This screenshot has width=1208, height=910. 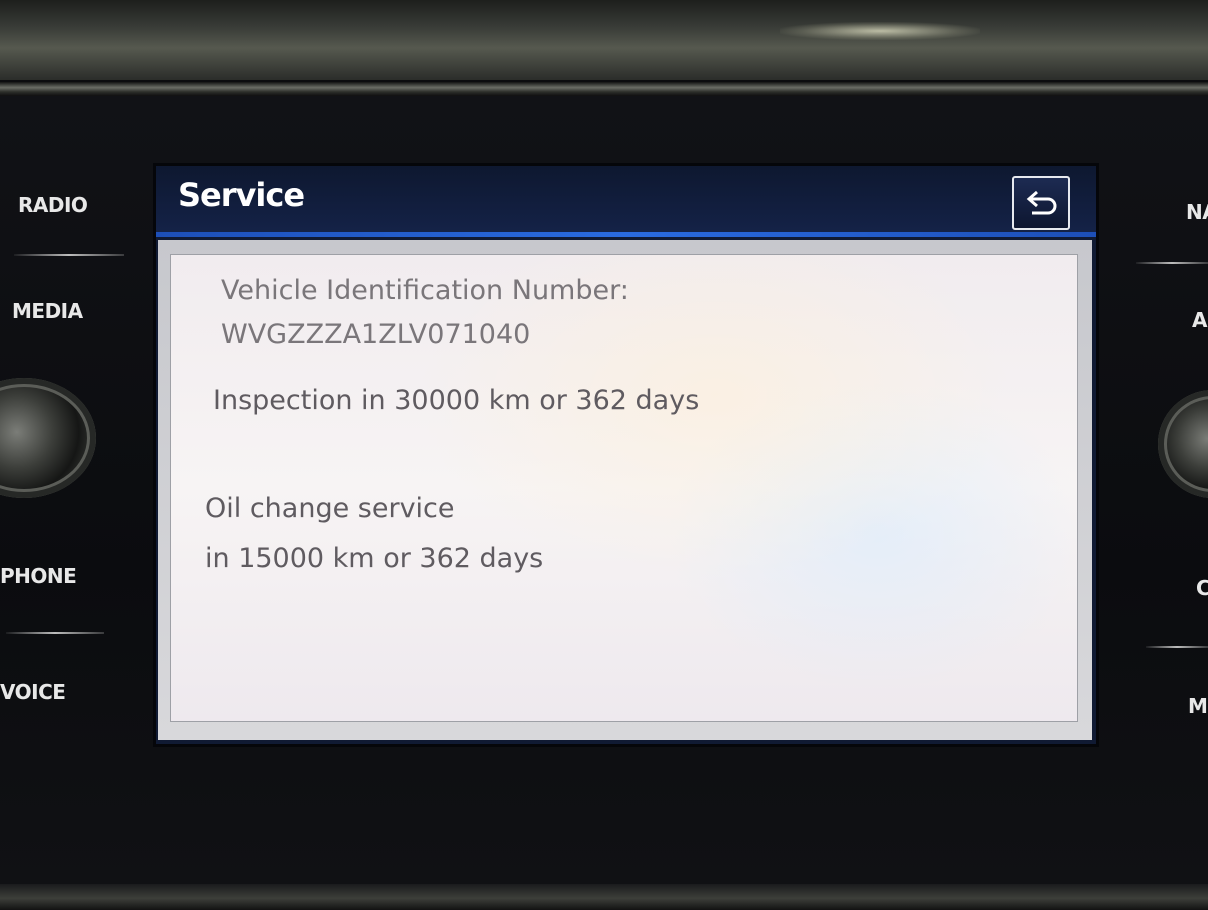 I want to click on oil-change-due: in 15000 km or 362 days, so click(x=374, y=558).